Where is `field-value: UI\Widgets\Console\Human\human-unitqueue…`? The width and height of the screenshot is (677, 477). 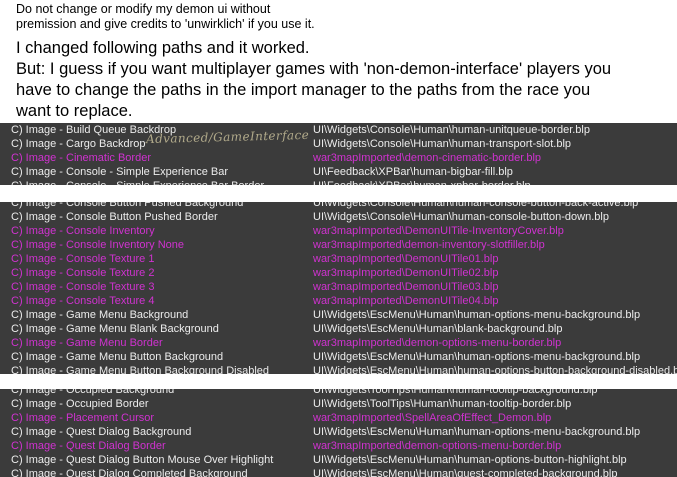 field-value: UI\Widgets\Console\Human\human-unitqueue… is located at coordinates (451, 130).